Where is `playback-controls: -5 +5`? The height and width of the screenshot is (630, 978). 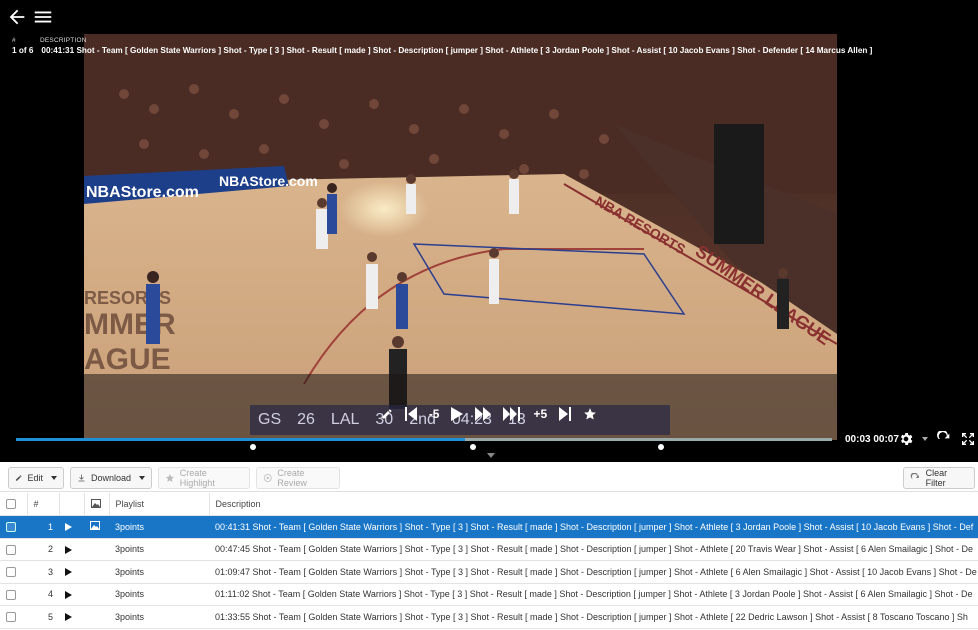 playback-controls: -5 +5 is located at coordinates (489, 414).